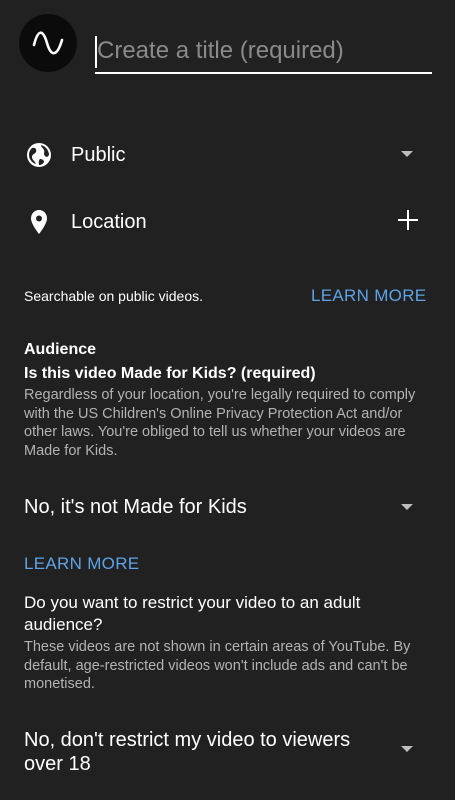 This screenshot has width=455, height=800. What do you see at coordinates (96, 52) in the screenshot?
I see `text-caret` at bounding box center [96, 52].